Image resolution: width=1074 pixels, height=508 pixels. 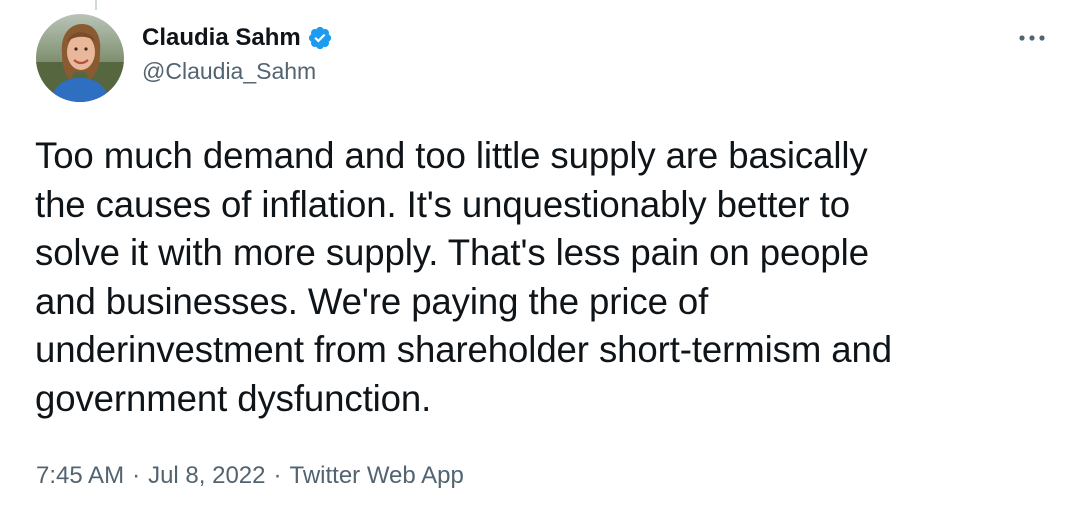 I want to click on avatar, so click(x=80, y=58).